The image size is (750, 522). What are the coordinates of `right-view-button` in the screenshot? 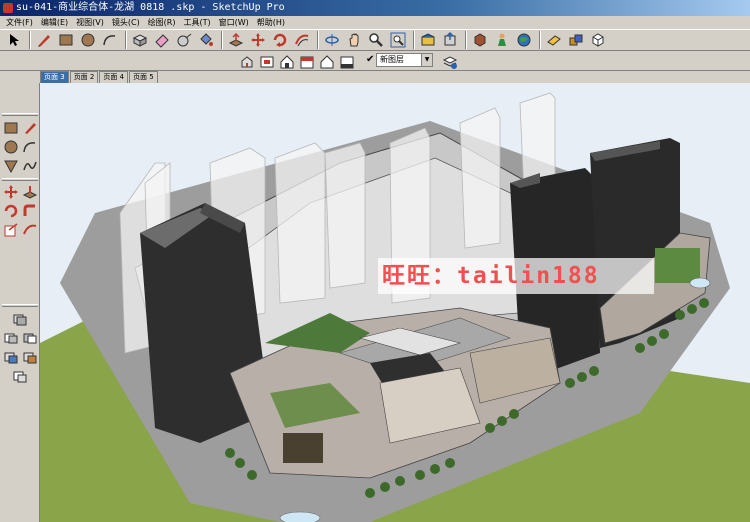 It's located at (307, 61).